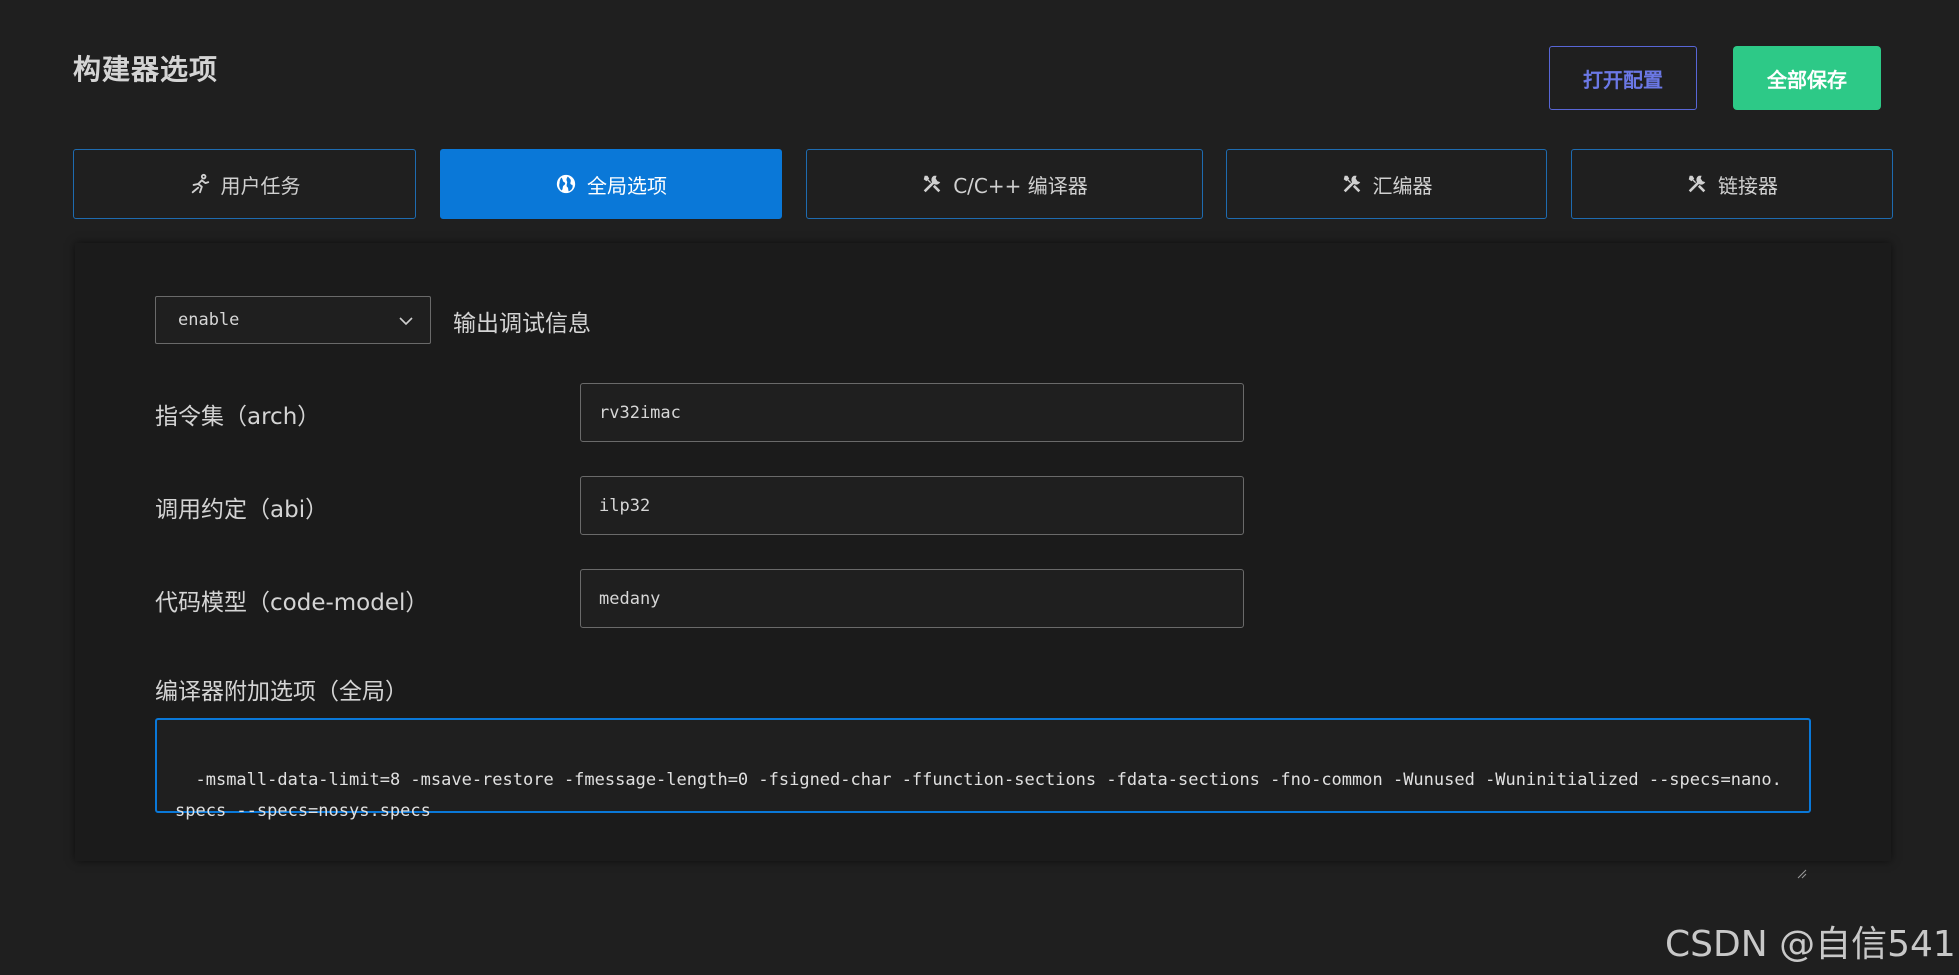 The height and width of the screenshot is (975, 1959). Describe the element at coordinates (260, 185) in the screenshot. I see `tab-label: 用户任务` at that location.